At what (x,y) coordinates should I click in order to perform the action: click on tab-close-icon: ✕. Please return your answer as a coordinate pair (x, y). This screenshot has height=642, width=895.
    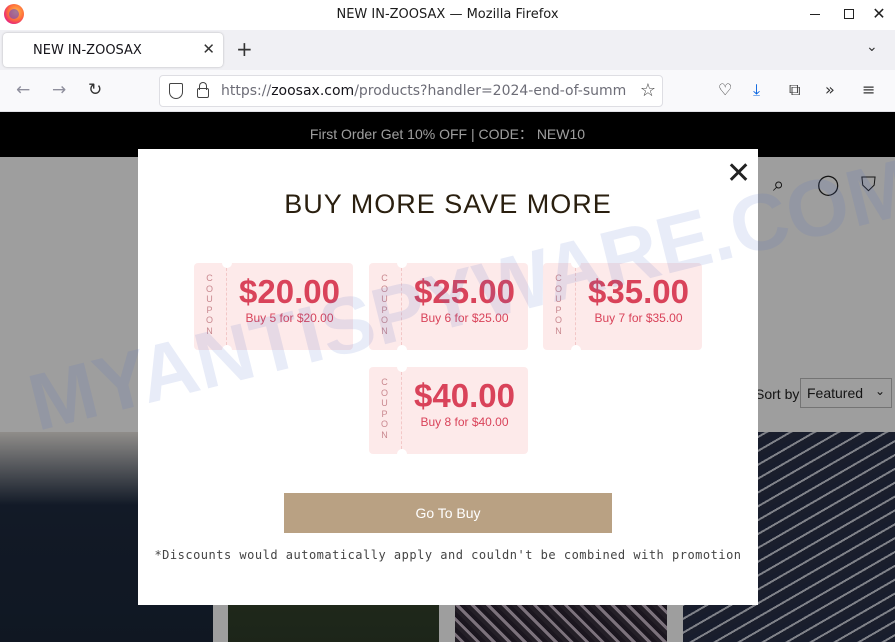
    Looking at the image, I should click on (208, 49).